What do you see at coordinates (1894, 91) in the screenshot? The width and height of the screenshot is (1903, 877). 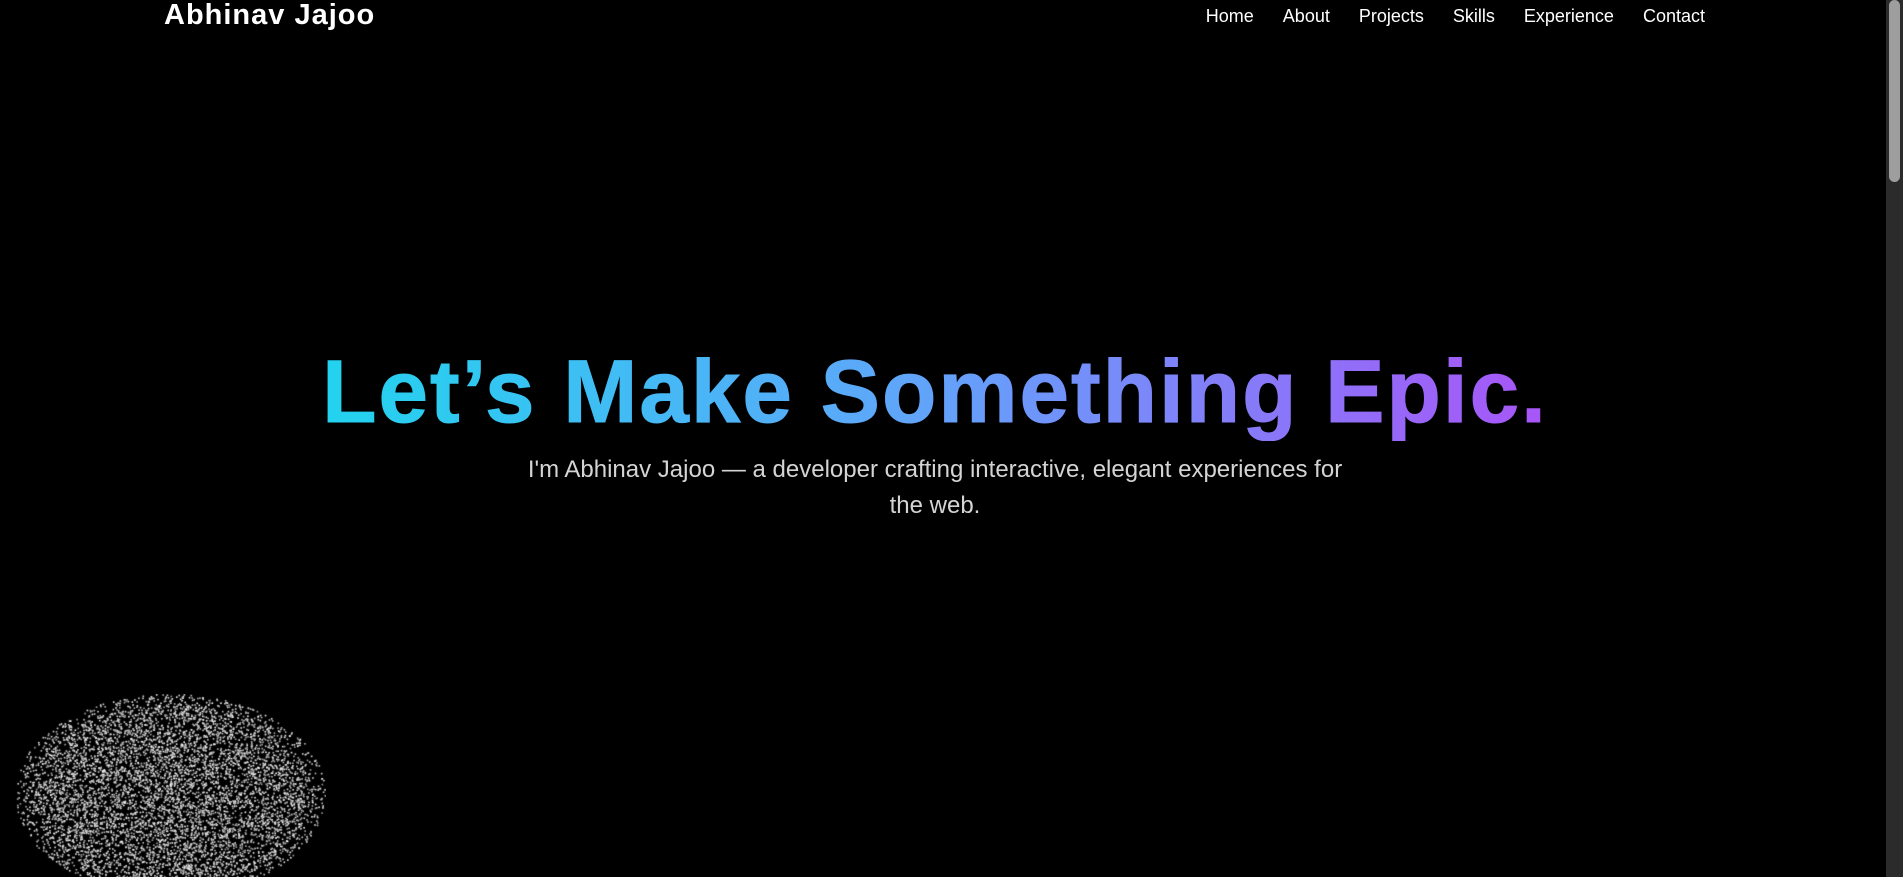 I see `scrollbar-thumb` at bounding box center [1894, 91].